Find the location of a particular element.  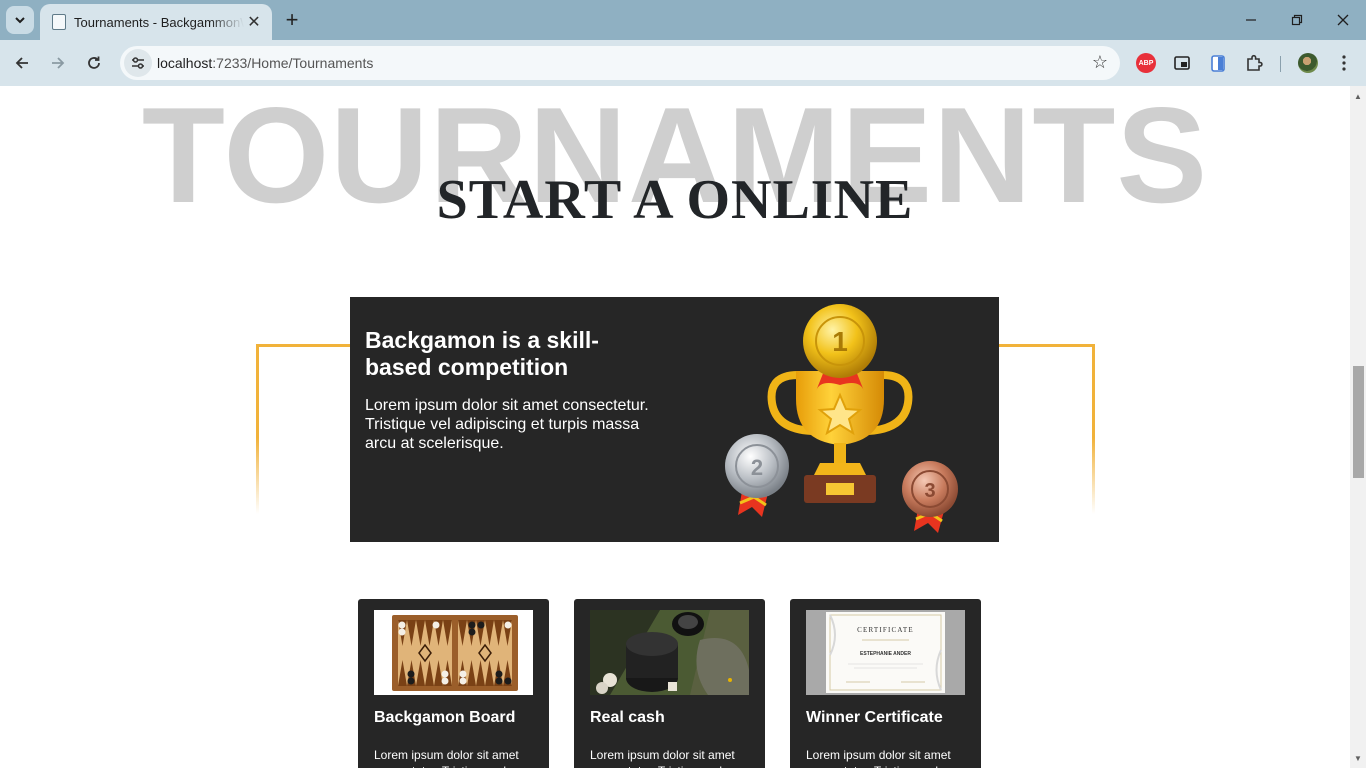

restore-icon is located at coordinates (1297, 20).